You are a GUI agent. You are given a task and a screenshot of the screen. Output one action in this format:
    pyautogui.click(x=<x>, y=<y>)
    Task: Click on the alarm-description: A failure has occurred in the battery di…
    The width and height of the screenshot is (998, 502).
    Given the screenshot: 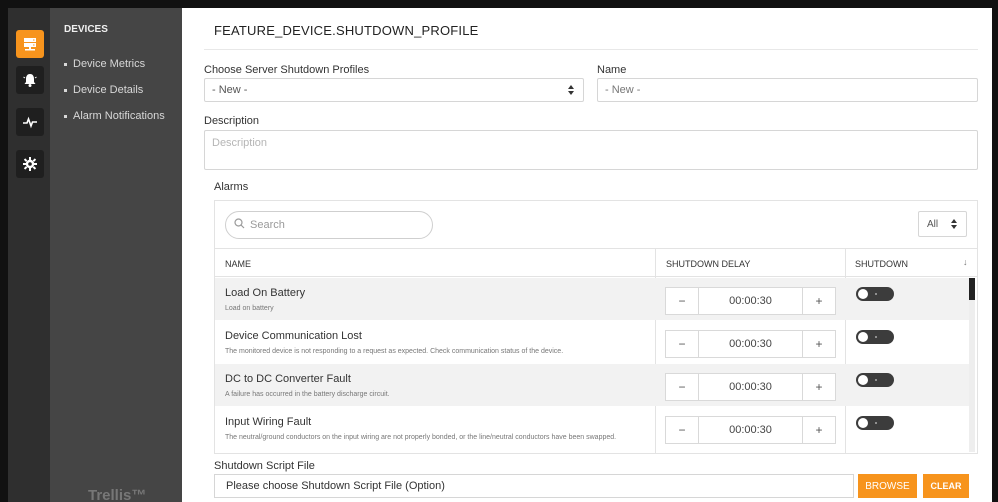 What is the action you would take?
    pyautogui.click(x=307, y=394)
    